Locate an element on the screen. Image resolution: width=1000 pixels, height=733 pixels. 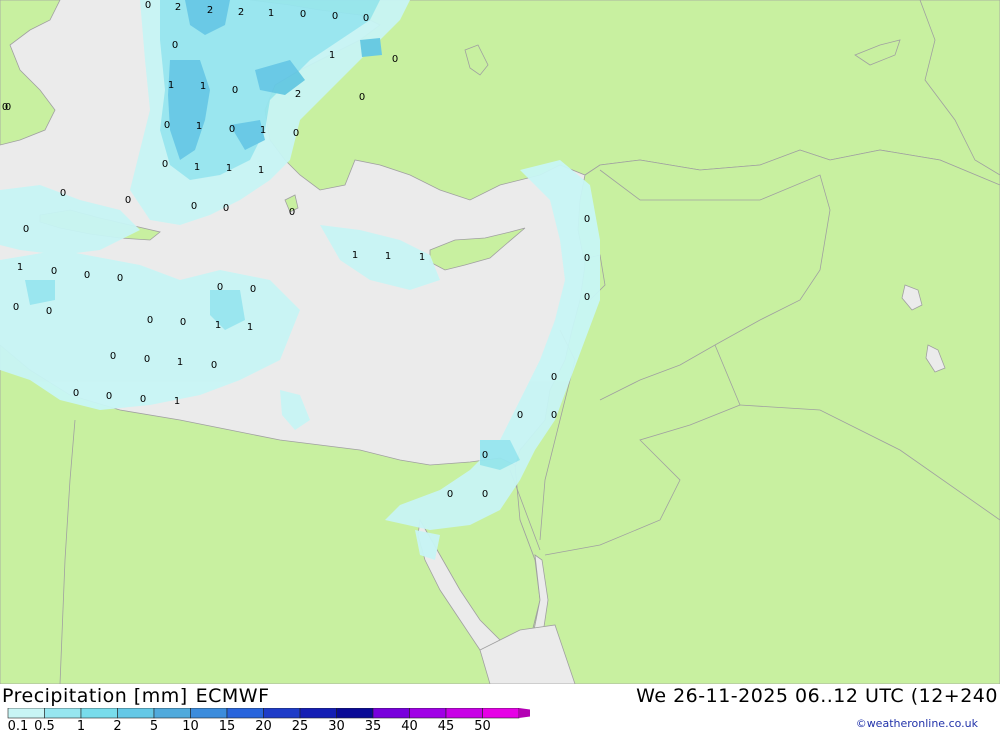
legend-label: 45 is located at coordinates (446, 726).